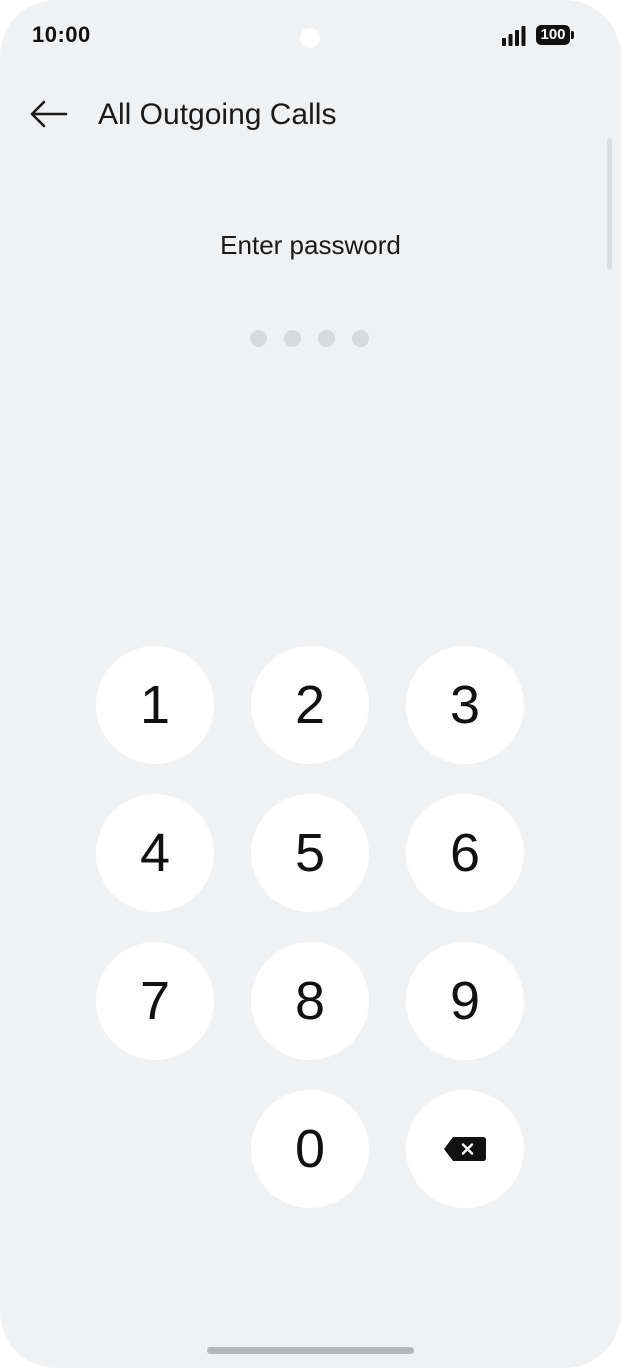  Describe the element at coordinates (310, 853) in the screenshot. I see `key-5: 5` at that location.